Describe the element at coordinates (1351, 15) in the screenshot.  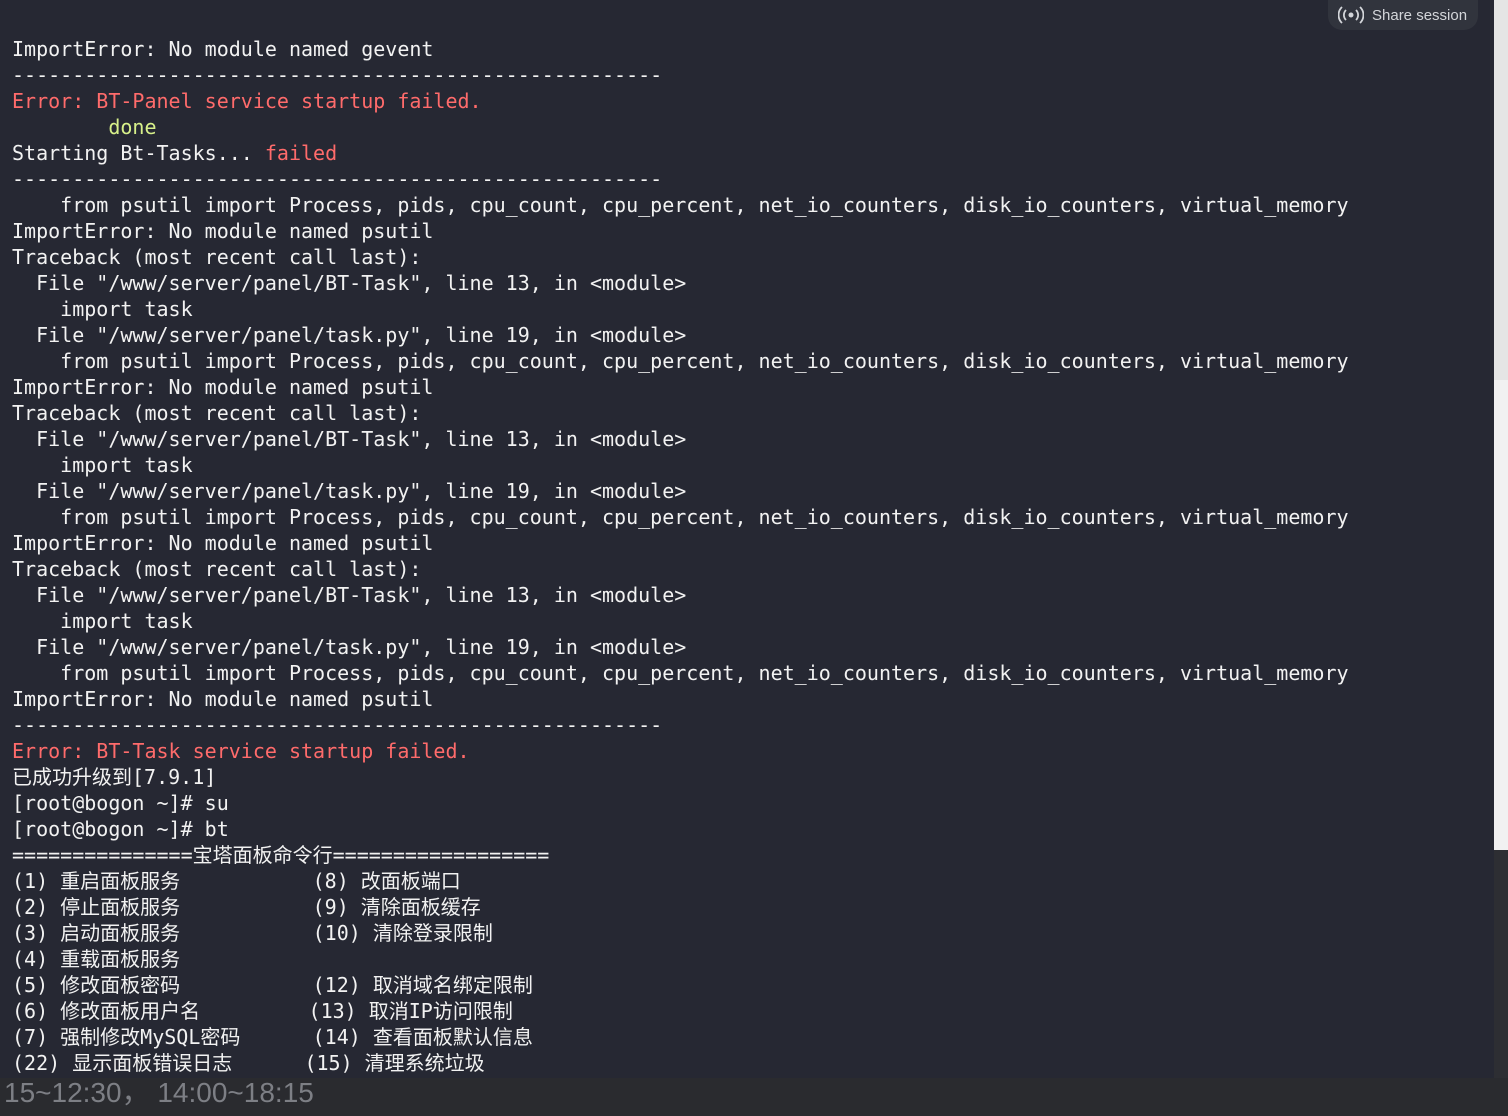
I see `broadcast-icon` at that location.